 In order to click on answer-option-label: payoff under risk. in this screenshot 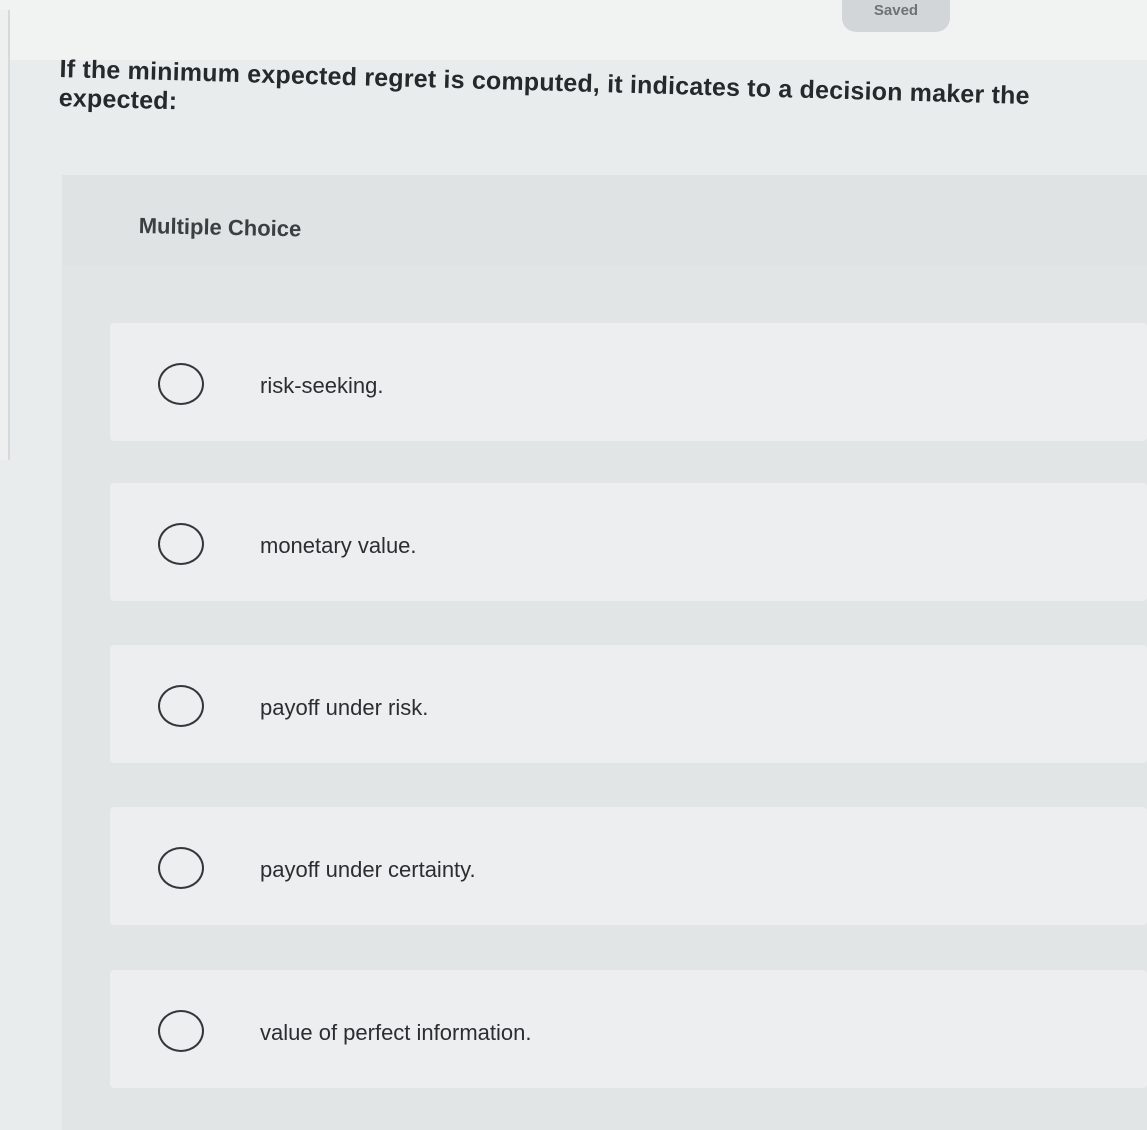, I will do `click(344, 707)`.